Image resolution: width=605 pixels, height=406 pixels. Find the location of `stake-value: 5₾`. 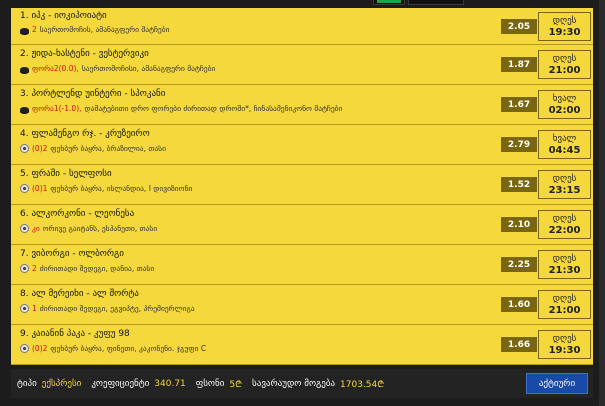

stake-value: 5₾ is located at coordinates (236, 385).